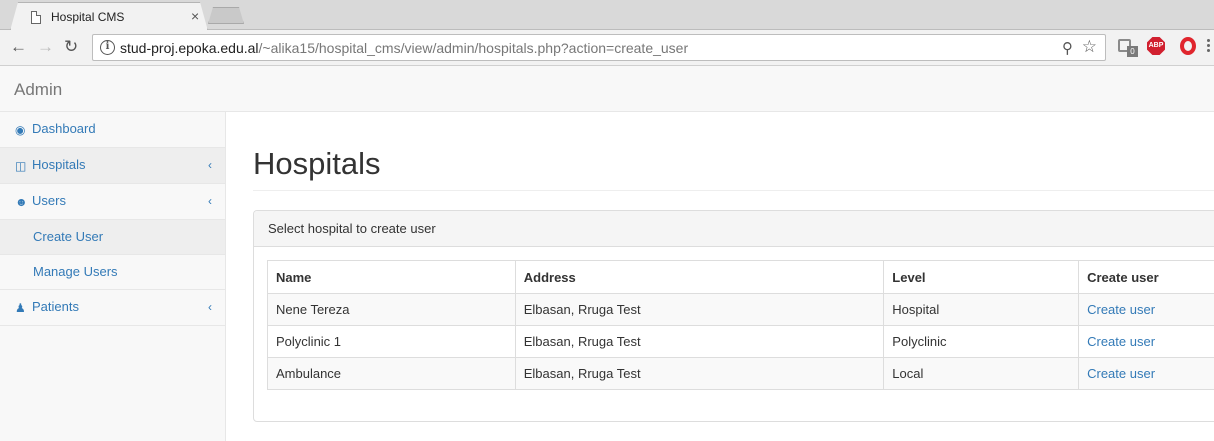  Describe the element at coordinates (71, 47) in the screenshot. I see `reload-icon: ↻` at that location.